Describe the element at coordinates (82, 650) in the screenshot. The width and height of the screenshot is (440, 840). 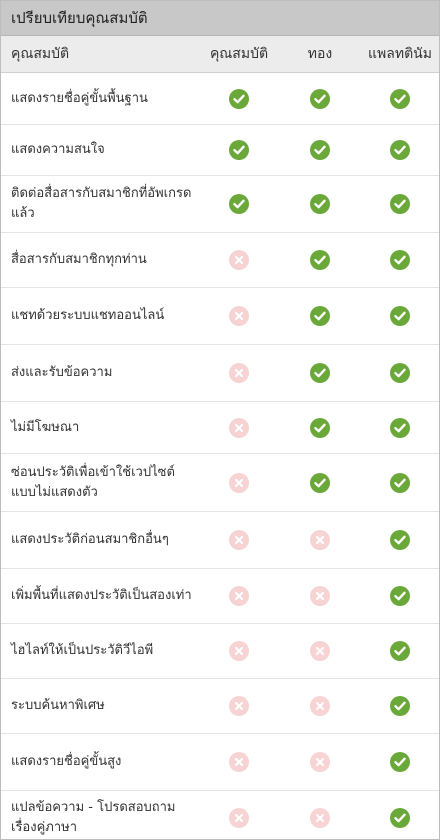
I see `feature-label: ไฮไลท์ให้เป็นประวัติวีไอพี` at that location.